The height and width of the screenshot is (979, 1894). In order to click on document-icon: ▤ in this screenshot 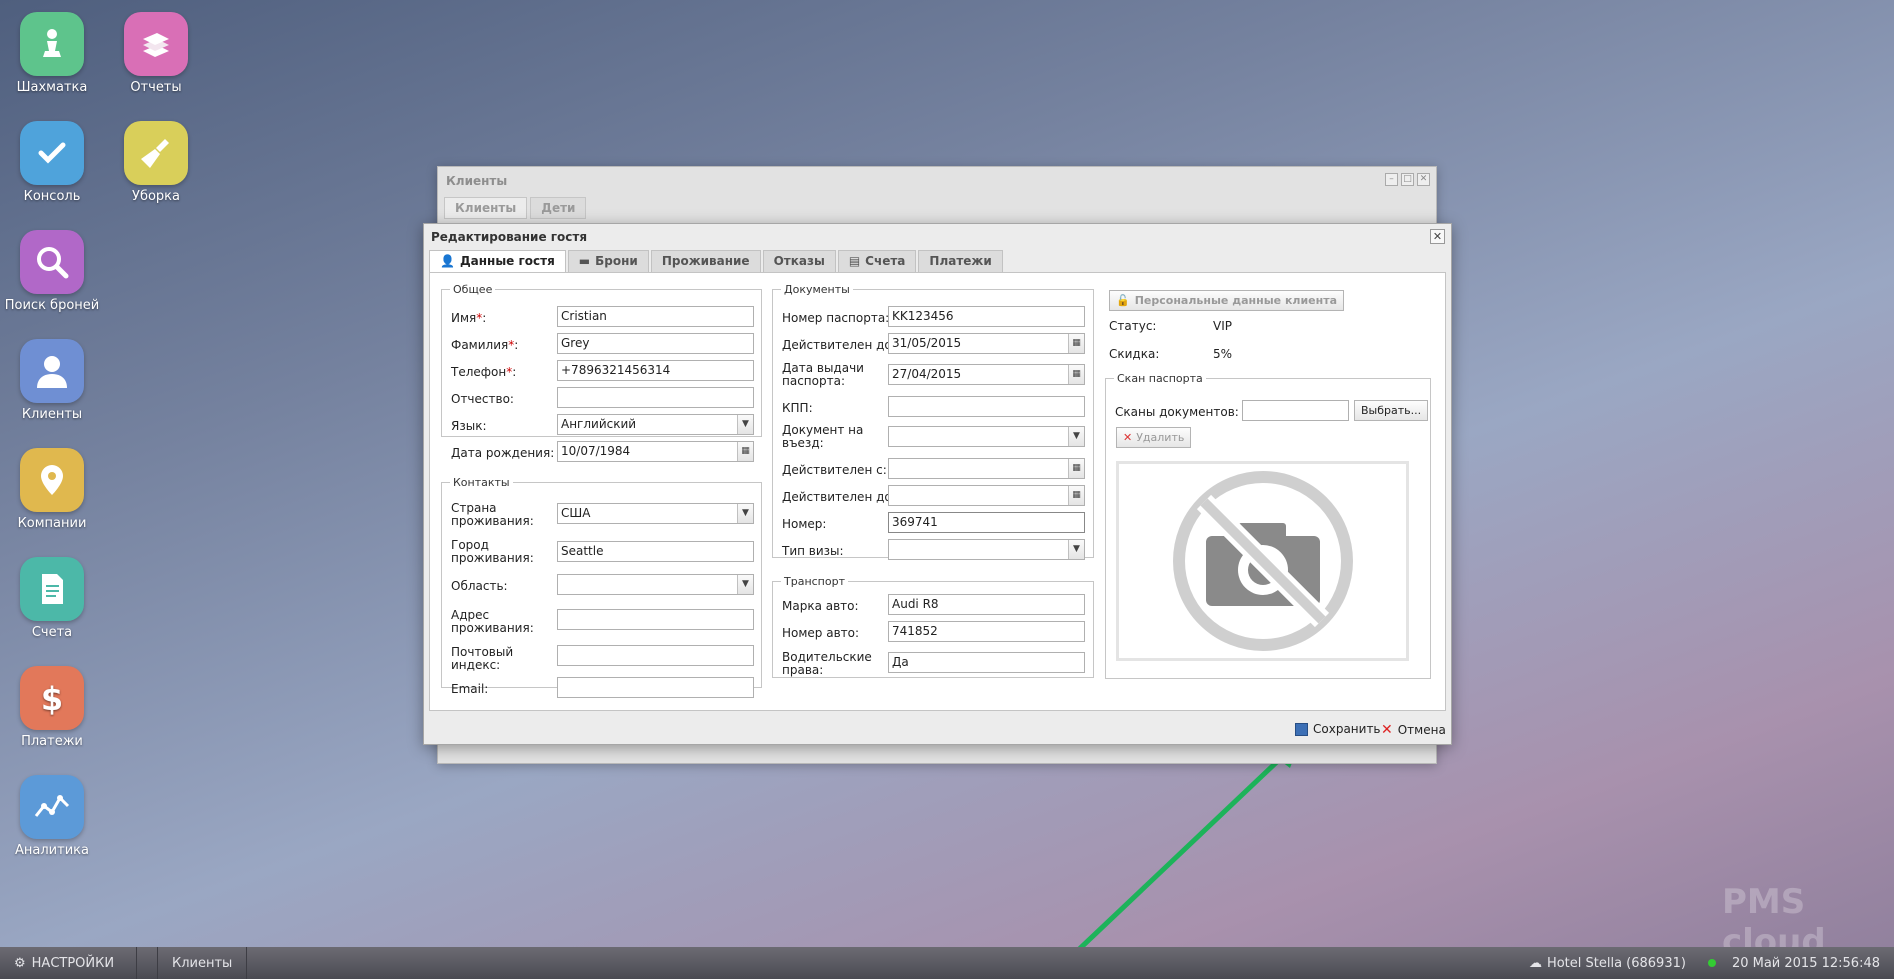, I will do `click(854, 261)`.